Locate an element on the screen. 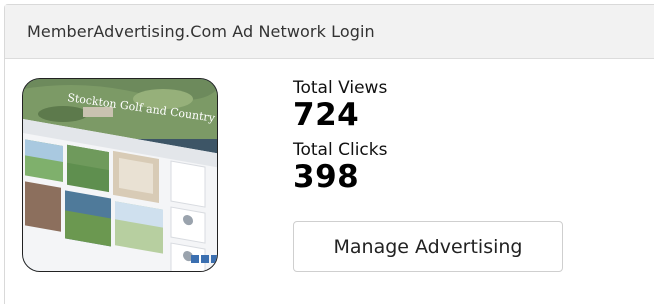 The width and height of the screenshot is (655, 304). ad-stats: Total Views 724 Total Clicks 398 is located at coordinates (340, 136).